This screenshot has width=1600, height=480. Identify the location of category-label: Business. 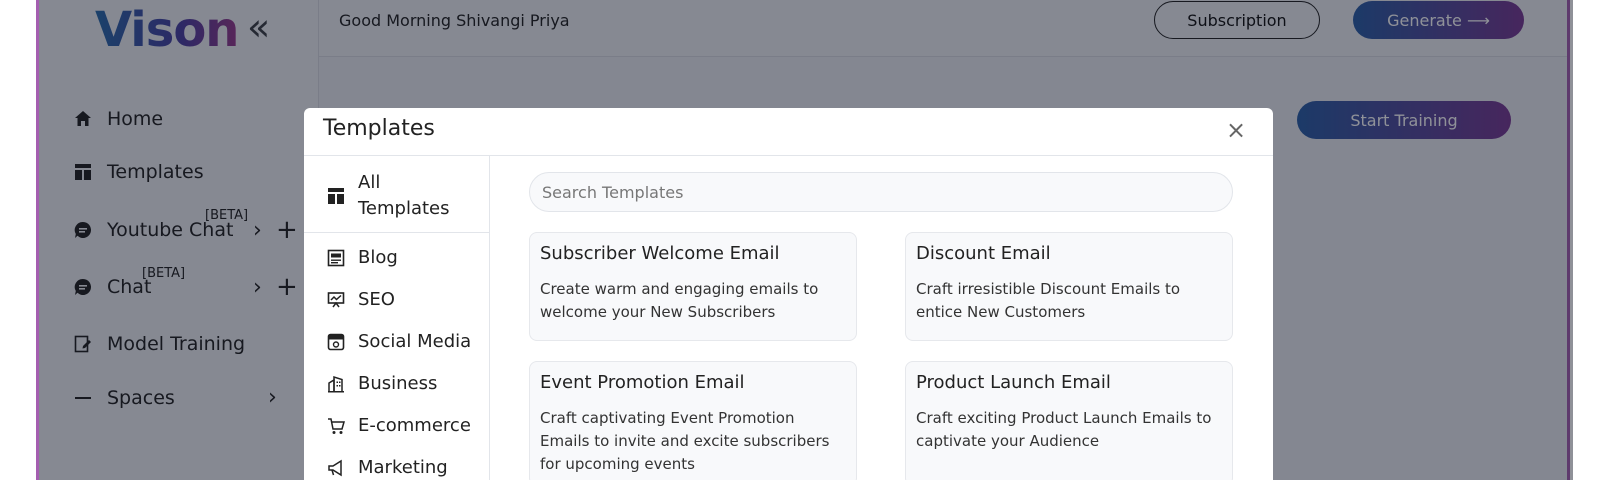
(398, 383).